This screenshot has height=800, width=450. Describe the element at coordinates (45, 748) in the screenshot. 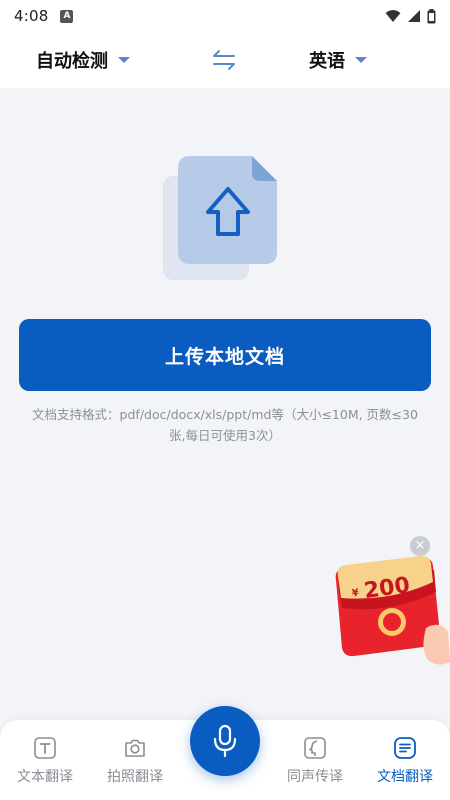

I see `text-t-icon` at that location.